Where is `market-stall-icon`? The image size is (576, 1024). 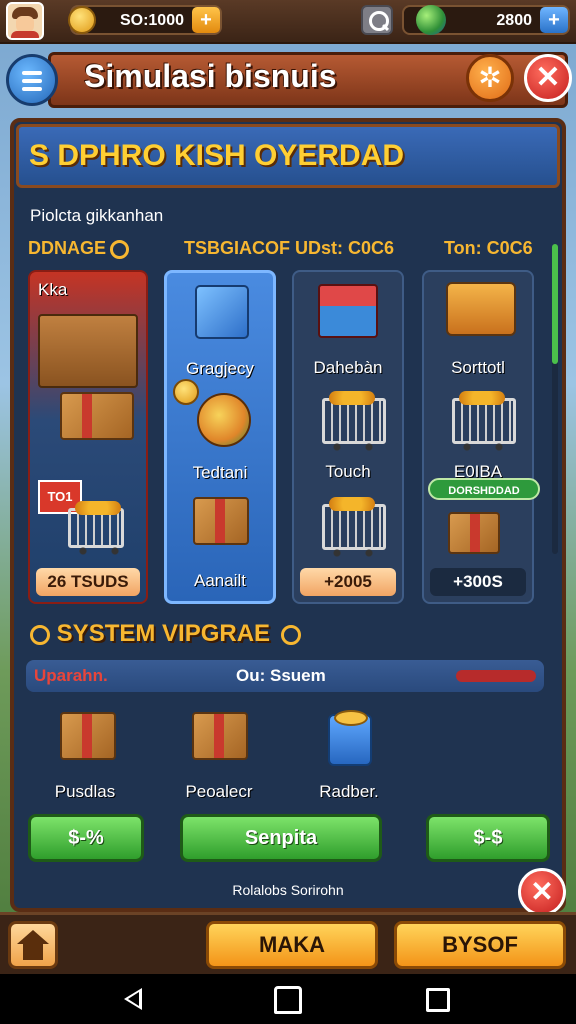 market-stall-icon is located at coordinates (88, 351).